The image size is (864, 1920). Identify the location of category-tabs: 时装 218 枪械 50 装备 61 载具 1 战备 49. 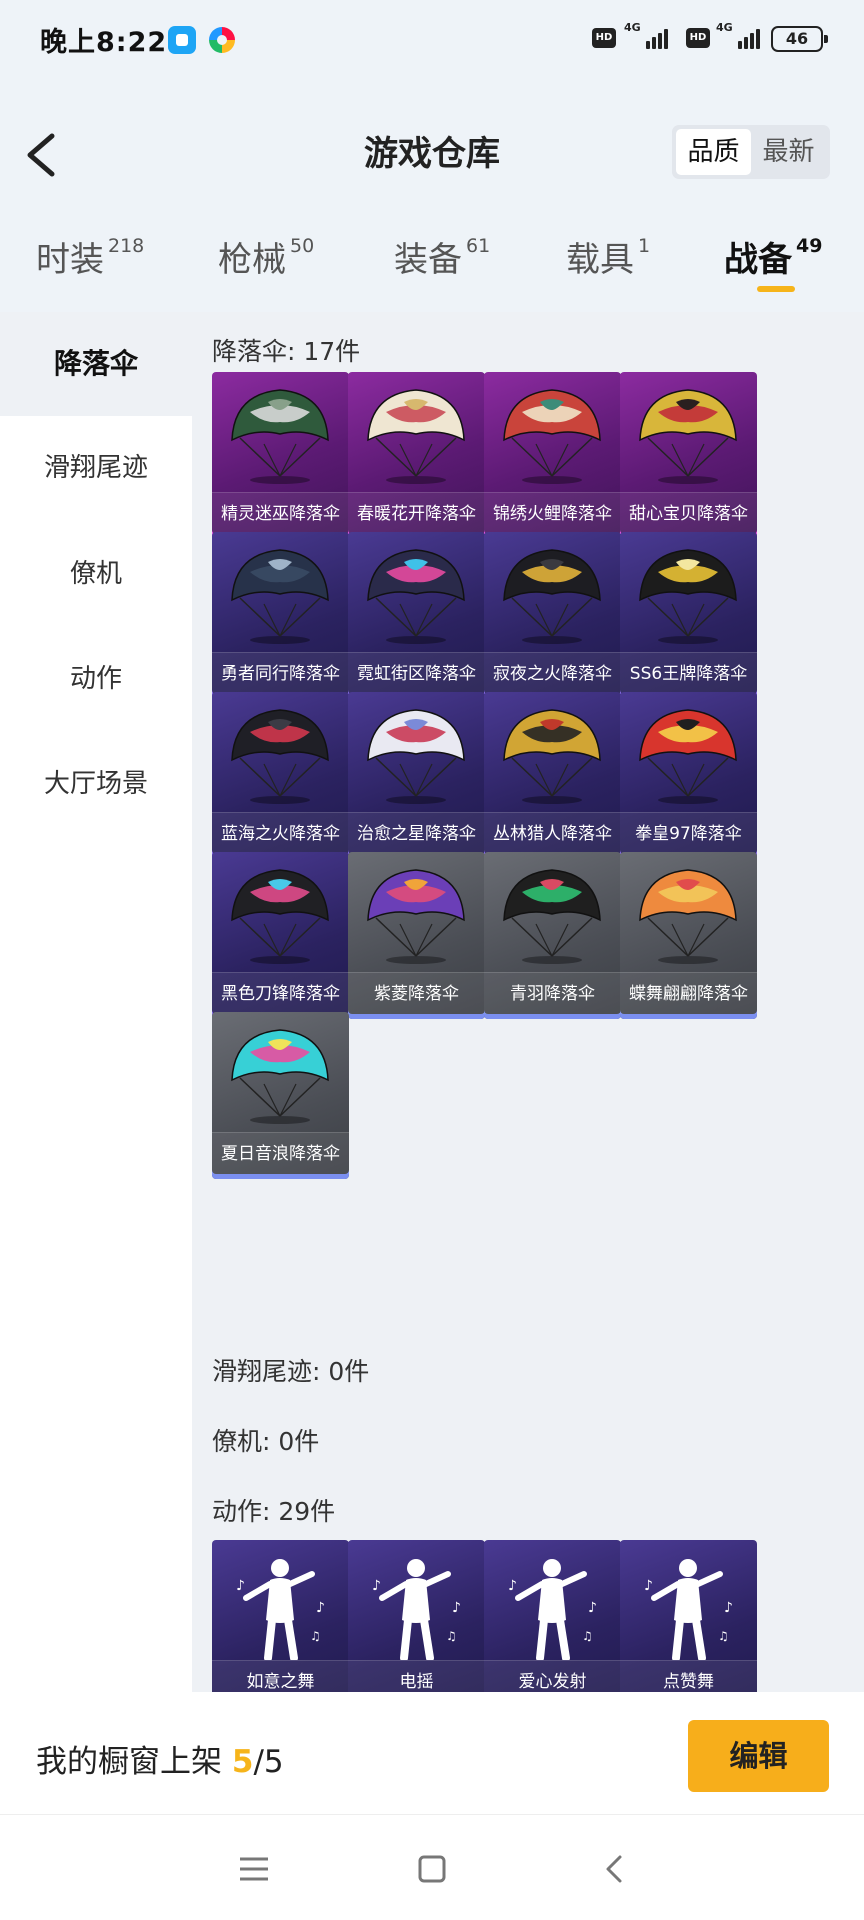
(432, 266).